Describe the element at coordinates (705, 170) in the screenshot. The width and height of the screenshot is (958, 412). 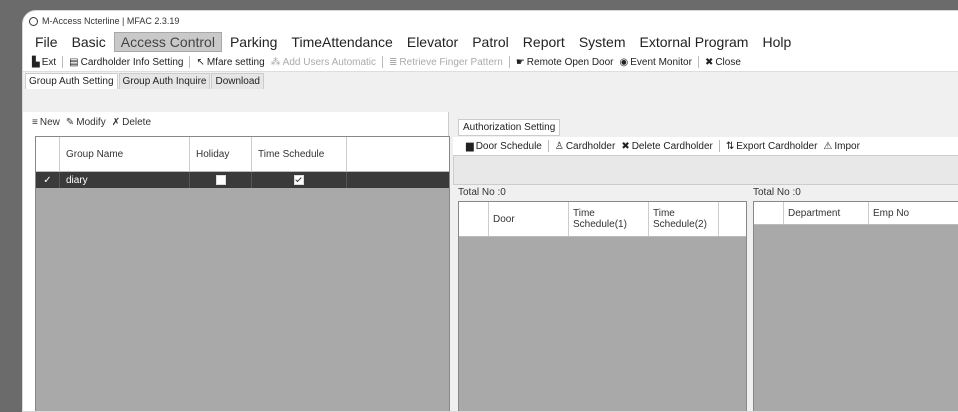
I see `authorization-filter-panel` at that location.